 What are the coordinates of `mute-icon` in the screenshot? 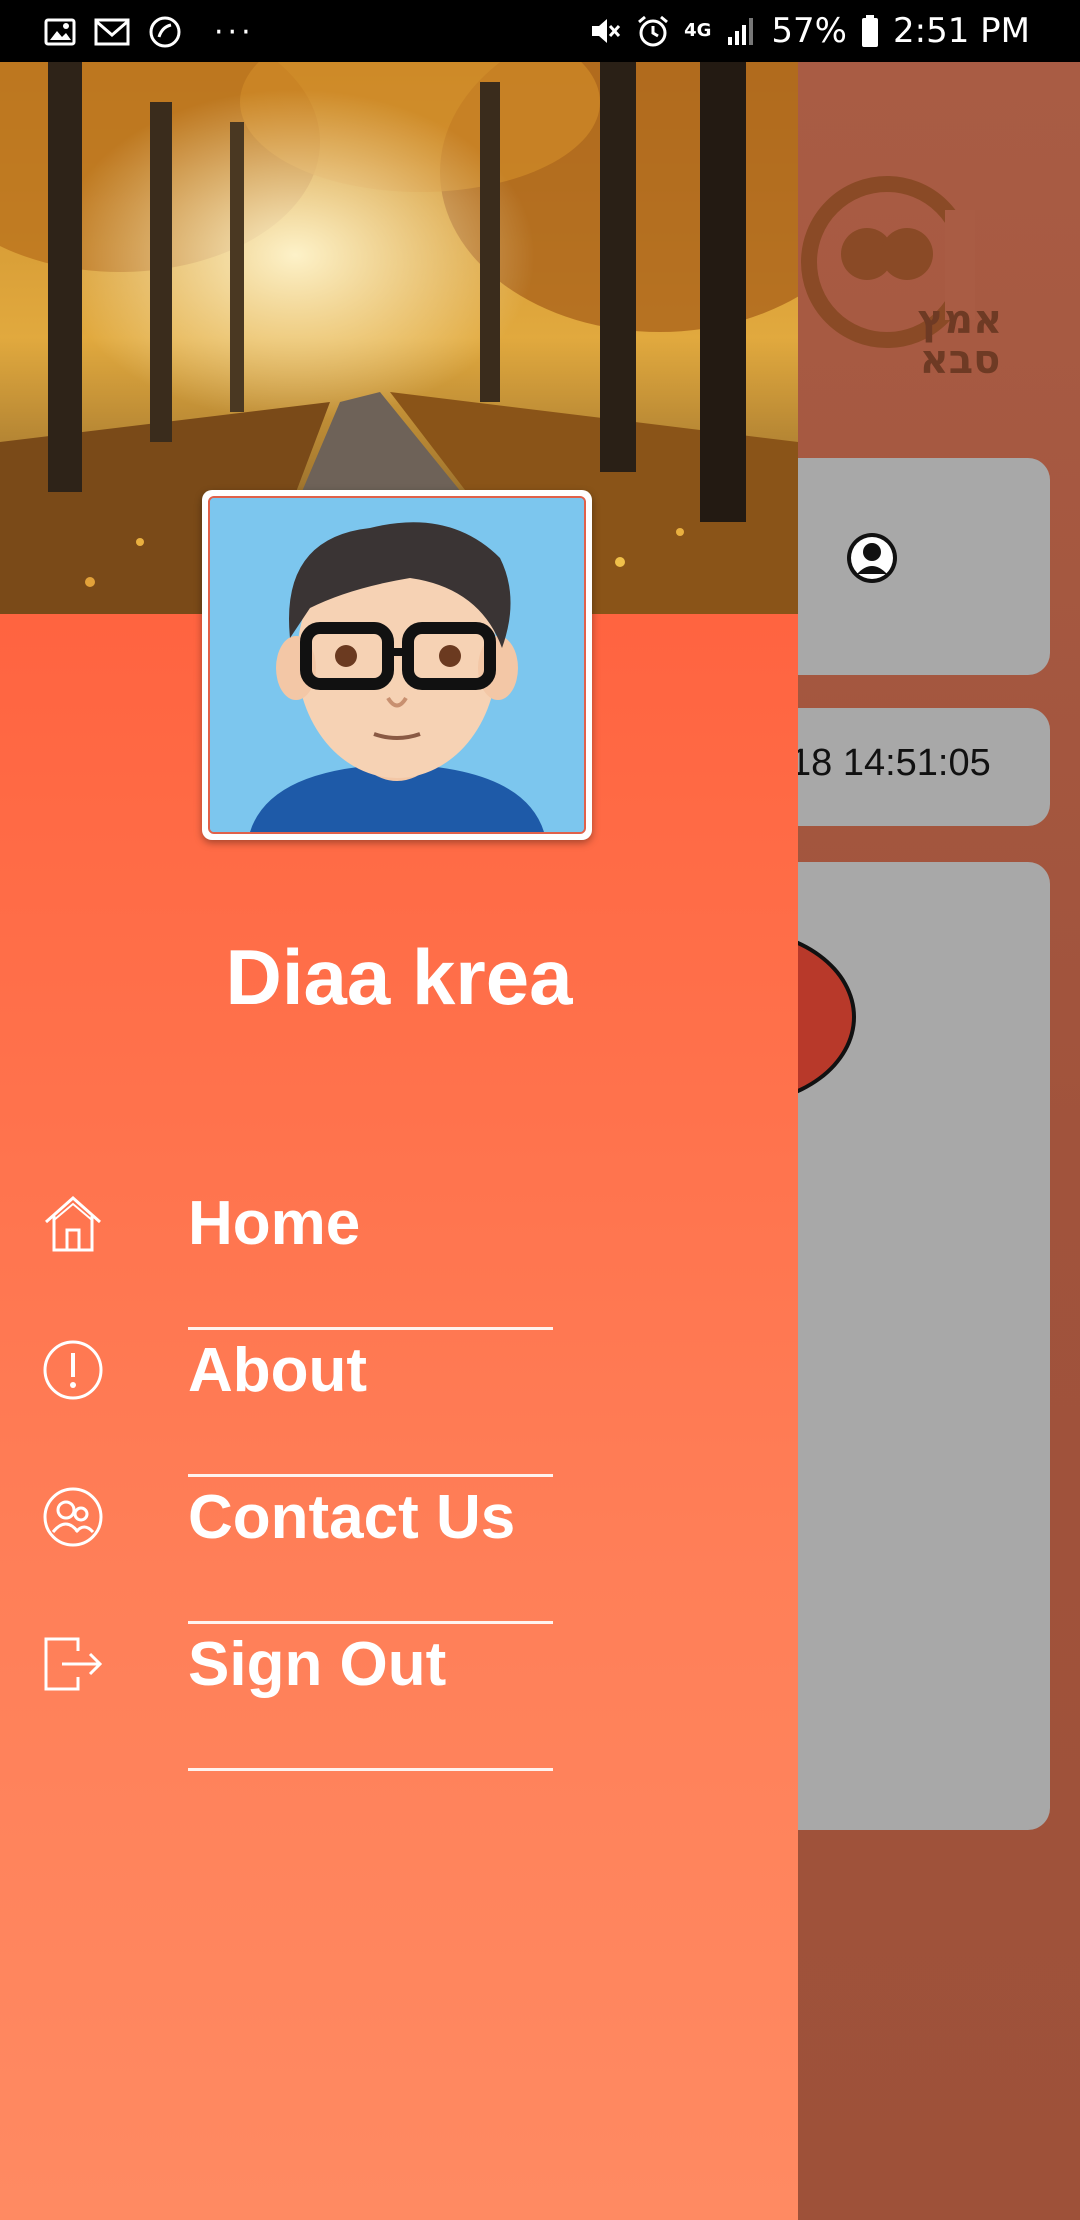 It's located at (605, 31).